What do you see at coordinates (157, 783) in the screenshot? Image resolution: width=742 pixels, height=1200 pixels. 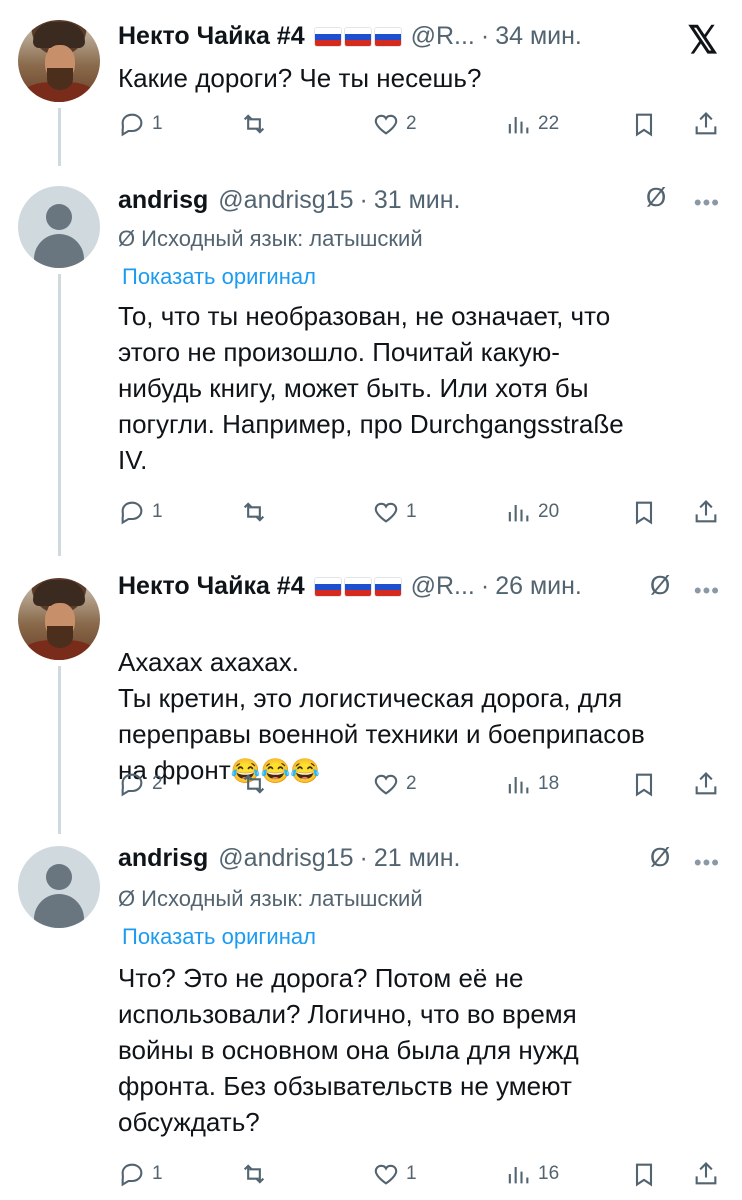 I see `reply-count: 2` at bounding box center [157, 783].